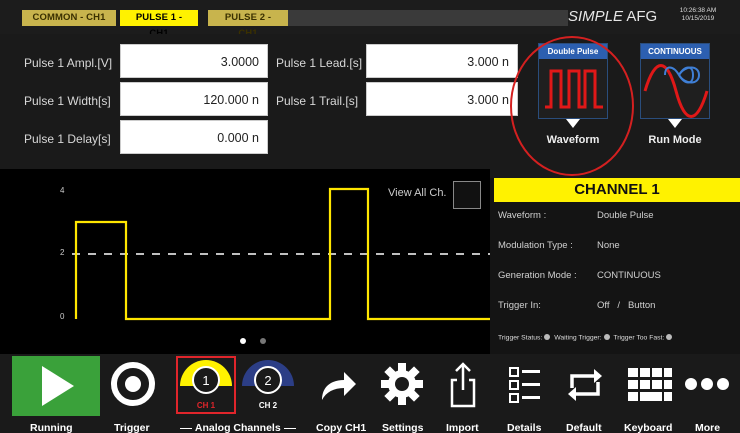 Image resolution: width=740 pixels, height=433 pixels. I want to click on waveform-highlight-circle, so click(572, 106).